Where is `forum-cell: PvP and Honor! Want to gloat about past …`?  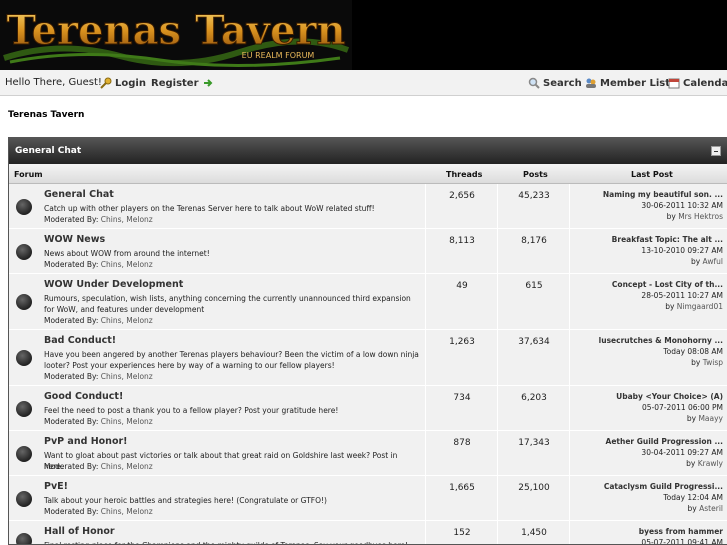 forum-cell: PvP and Honor! Want to gloat about past … is located at coordinates (217, 453).